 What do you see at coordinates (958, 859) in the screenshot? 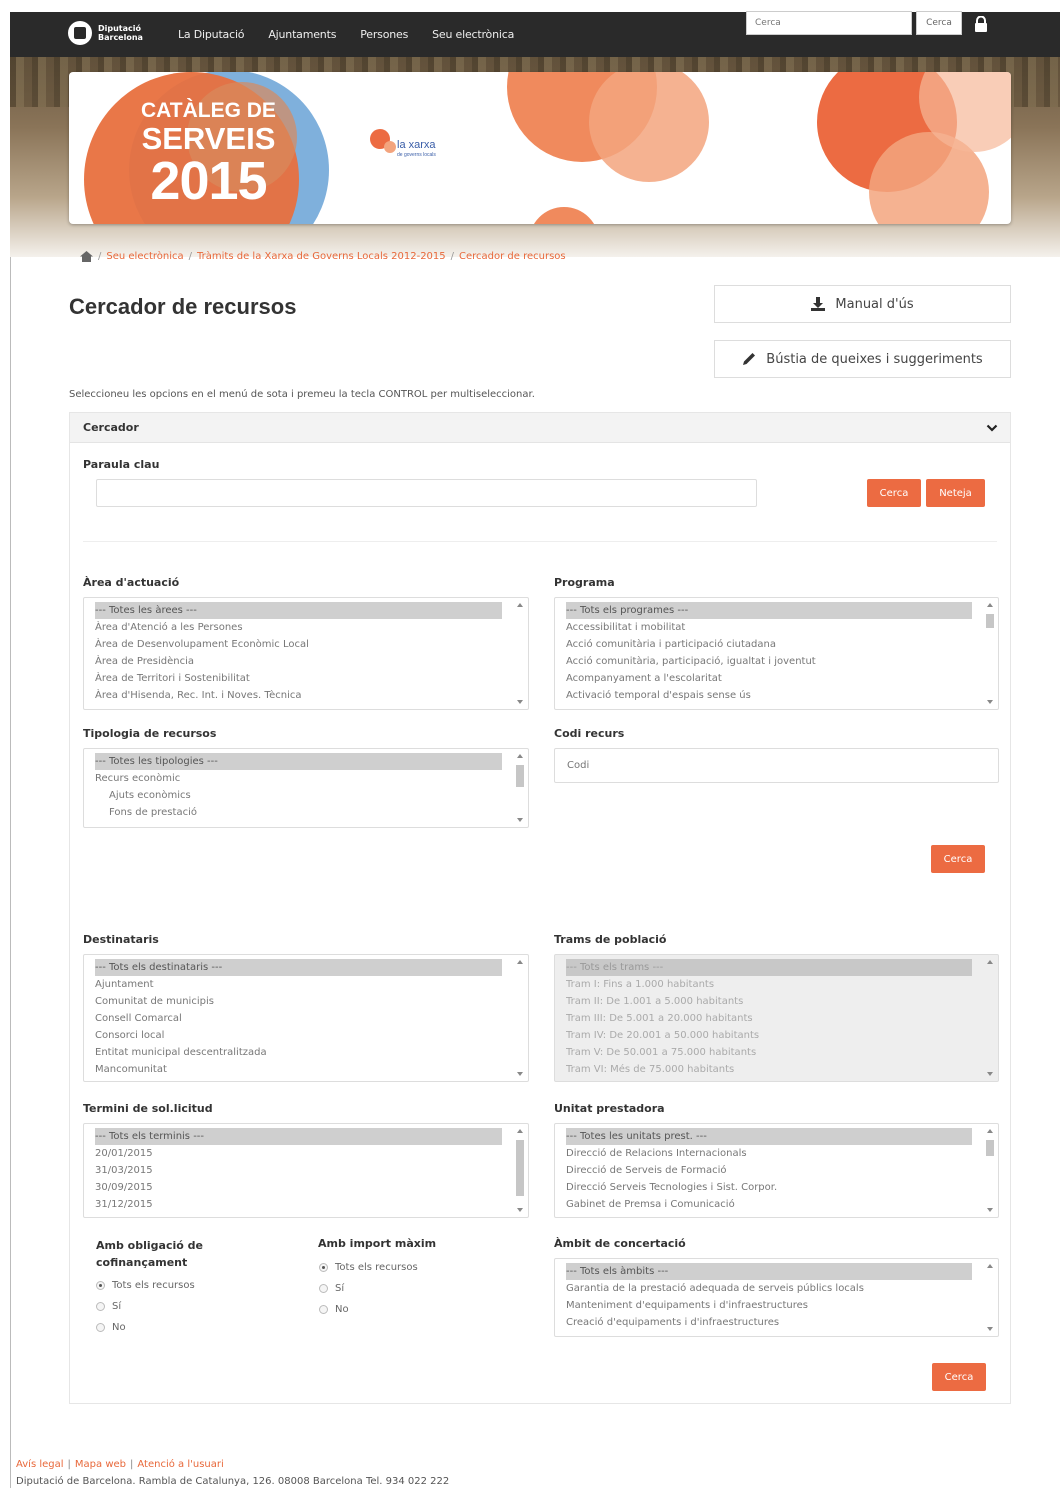
I see `mid-search-button: Cerca` at bounding box center [958, 859].